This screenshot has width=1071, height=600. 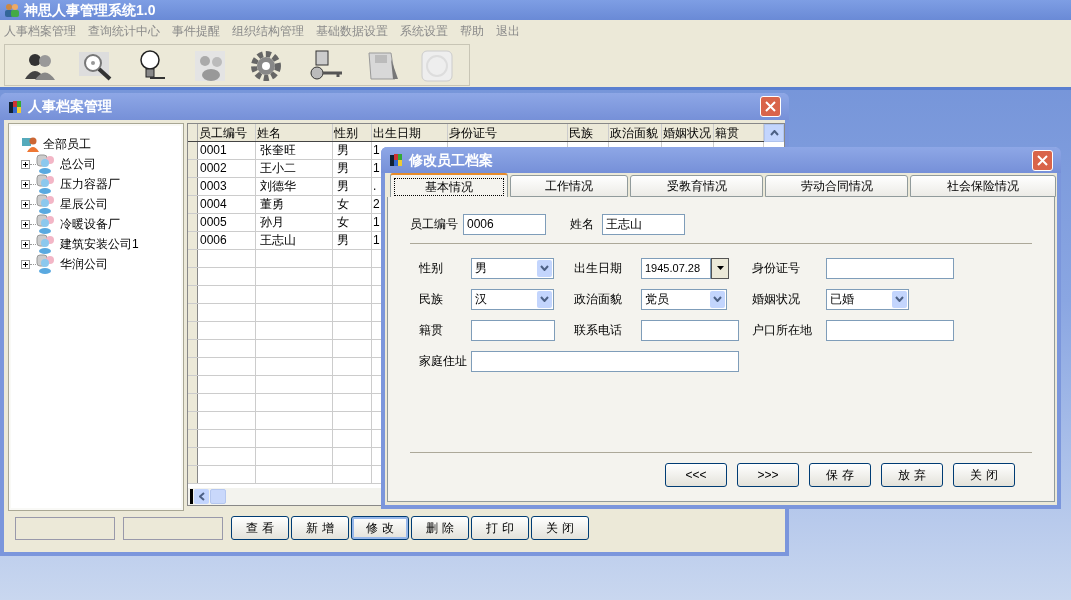 What do you see at coordinates (227, 132) in the screenshot?
I see `column-header: 员工编号` at bounding box center [227, 132].